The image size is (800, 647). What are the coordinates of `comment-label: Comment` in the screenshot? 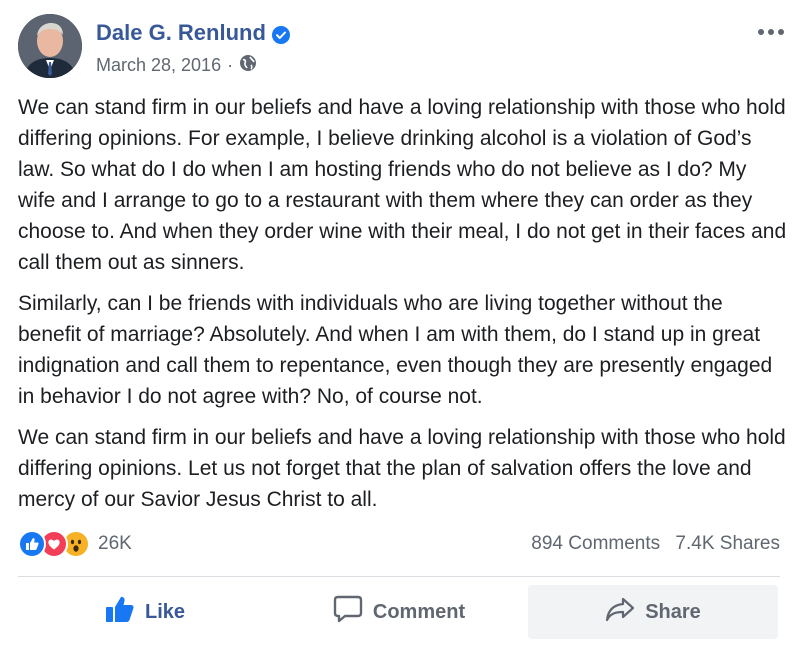 It's located at (419, 611).